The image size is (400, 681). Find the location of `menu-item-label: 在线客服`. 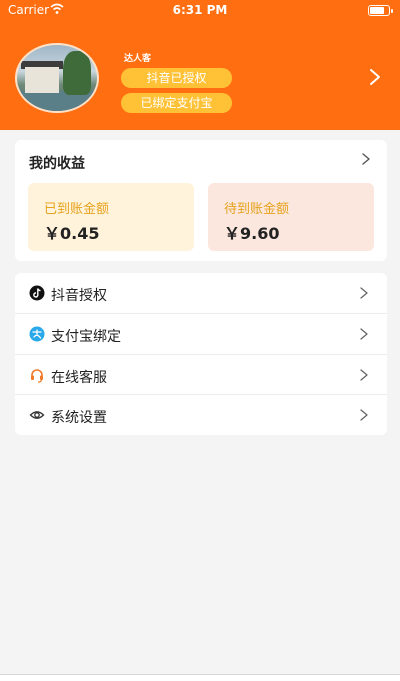

menu-item-label: 在线客服 is located at coordinates (79, 378).